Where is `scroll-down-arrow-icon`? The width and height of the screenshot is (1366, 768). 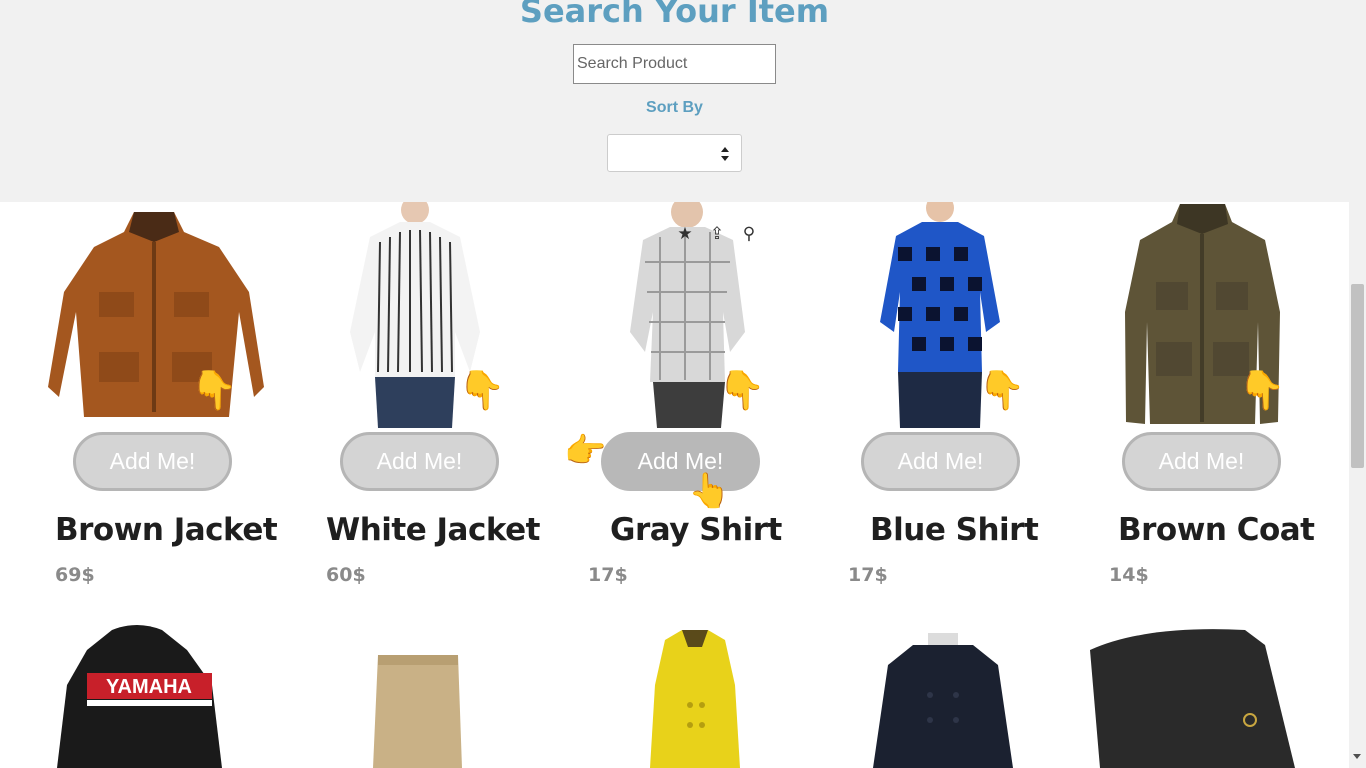 scroll-down-arrow-icon is located at coordinates (1357, 756).